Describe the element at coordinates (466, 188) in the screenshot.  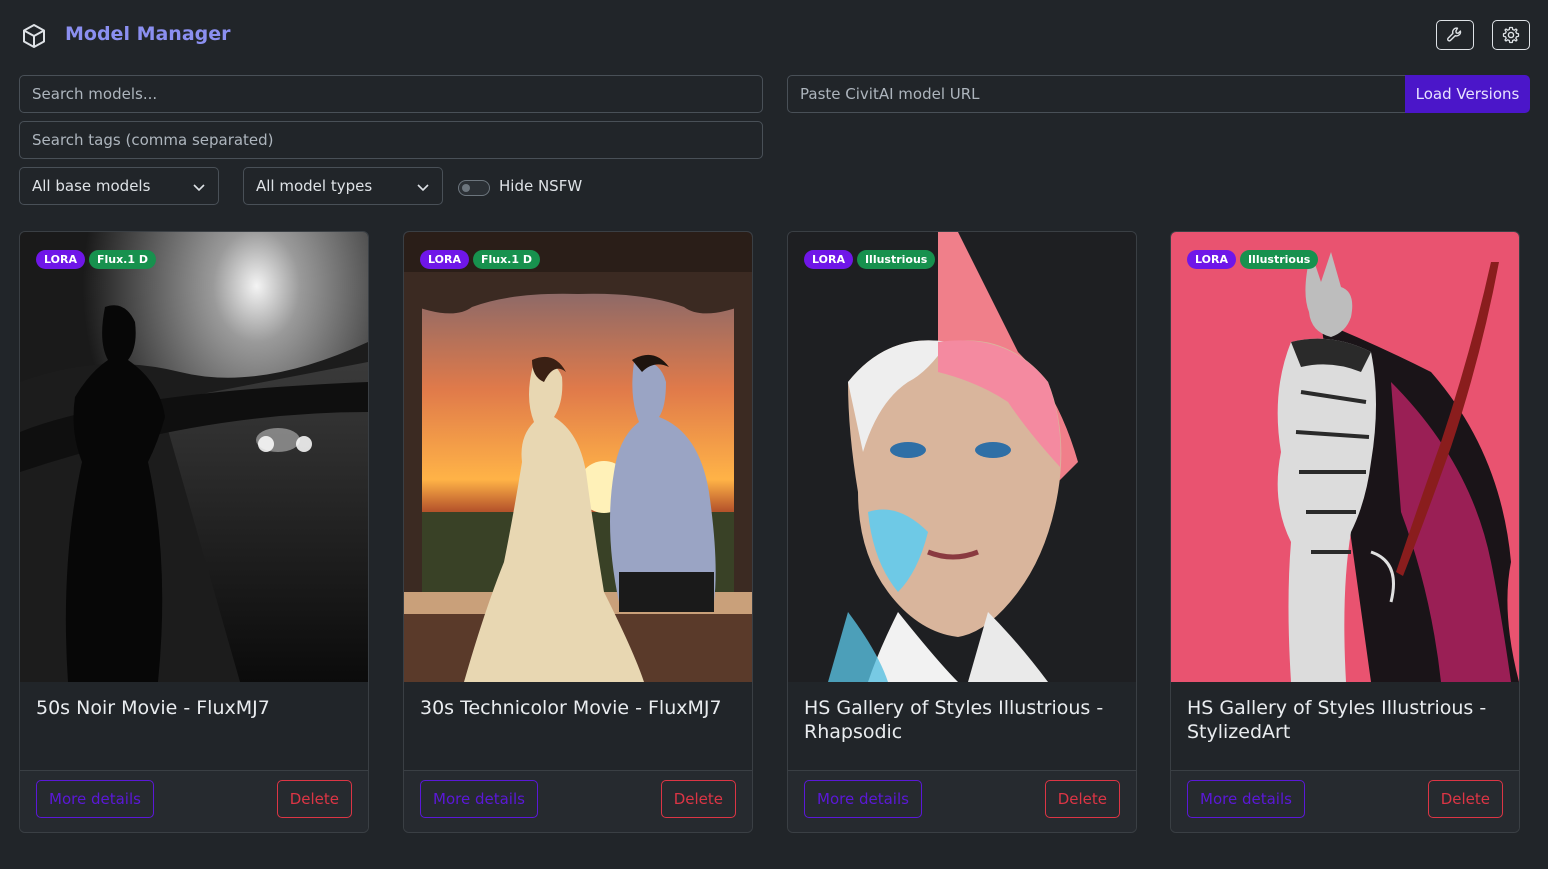
I see `toggle-knob` at that location.